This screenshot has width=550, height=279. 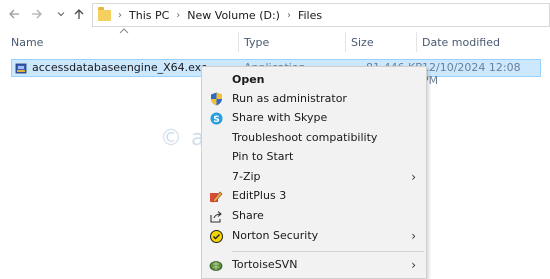 I want to click on menu-item-label: Open, so click(x=248, y=79).